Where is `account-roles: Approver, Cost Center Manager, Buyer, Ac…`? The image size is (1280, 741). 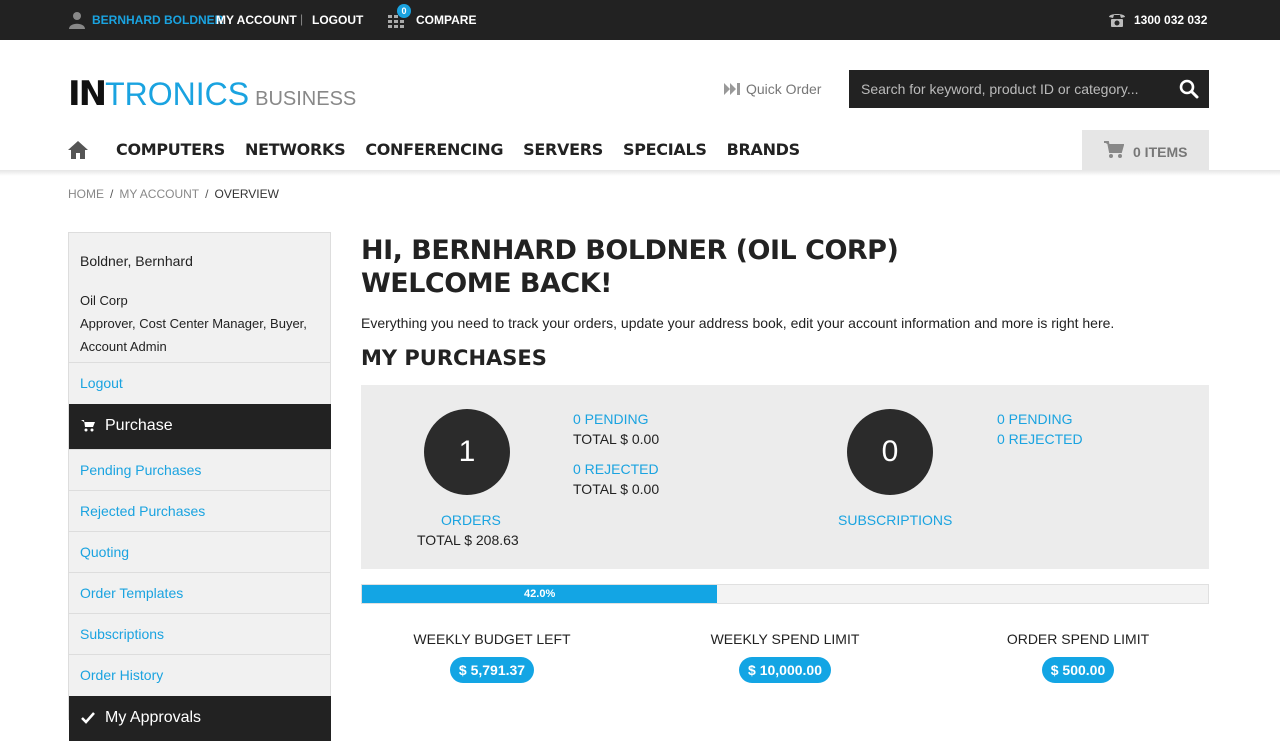
account-roles: Approver, Cost Center Manager, Buyer, Ac… is located at coordinates (193, 335).